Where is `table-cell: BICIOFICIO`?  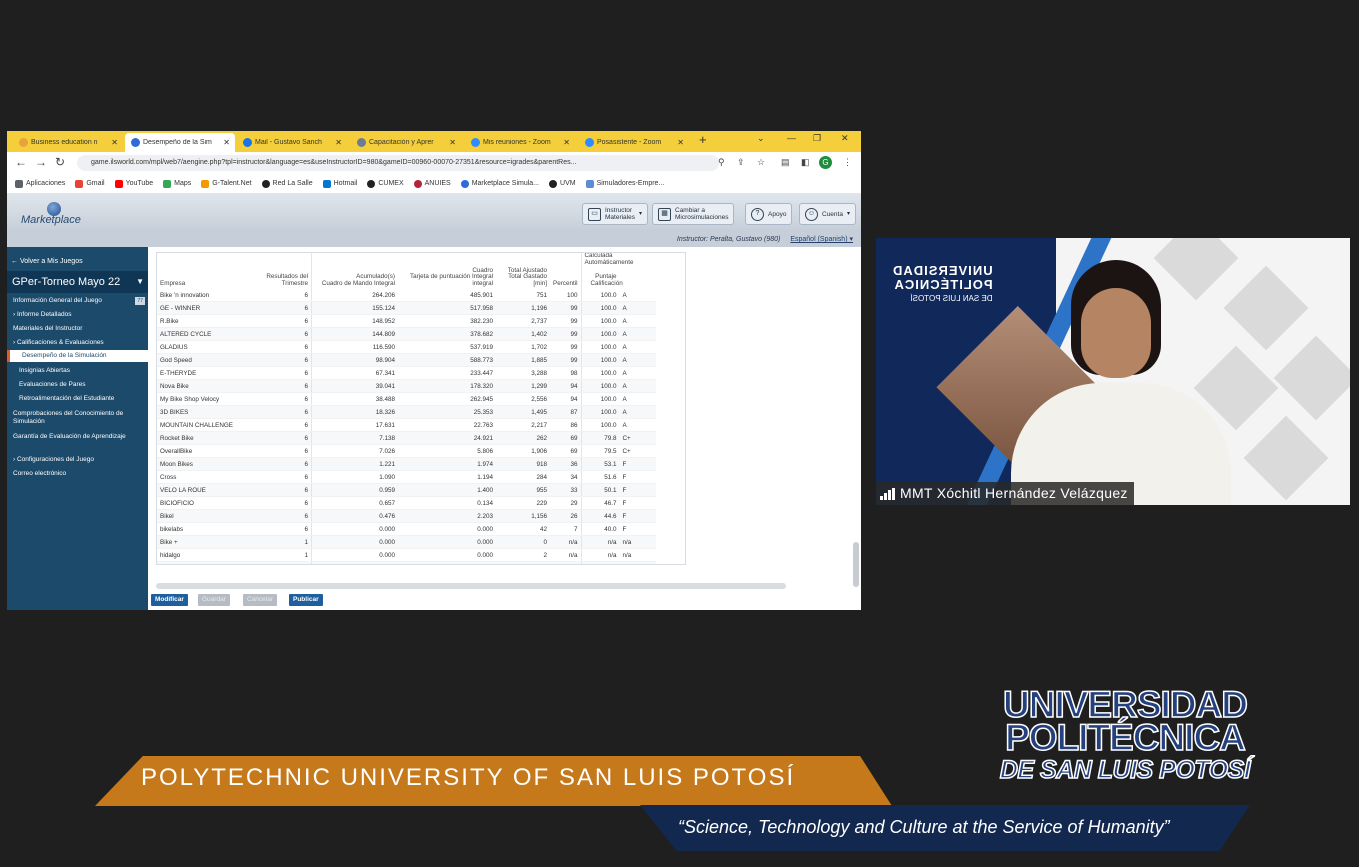
table-cell: BICIOFICIO is located at coordinates (204, 503).